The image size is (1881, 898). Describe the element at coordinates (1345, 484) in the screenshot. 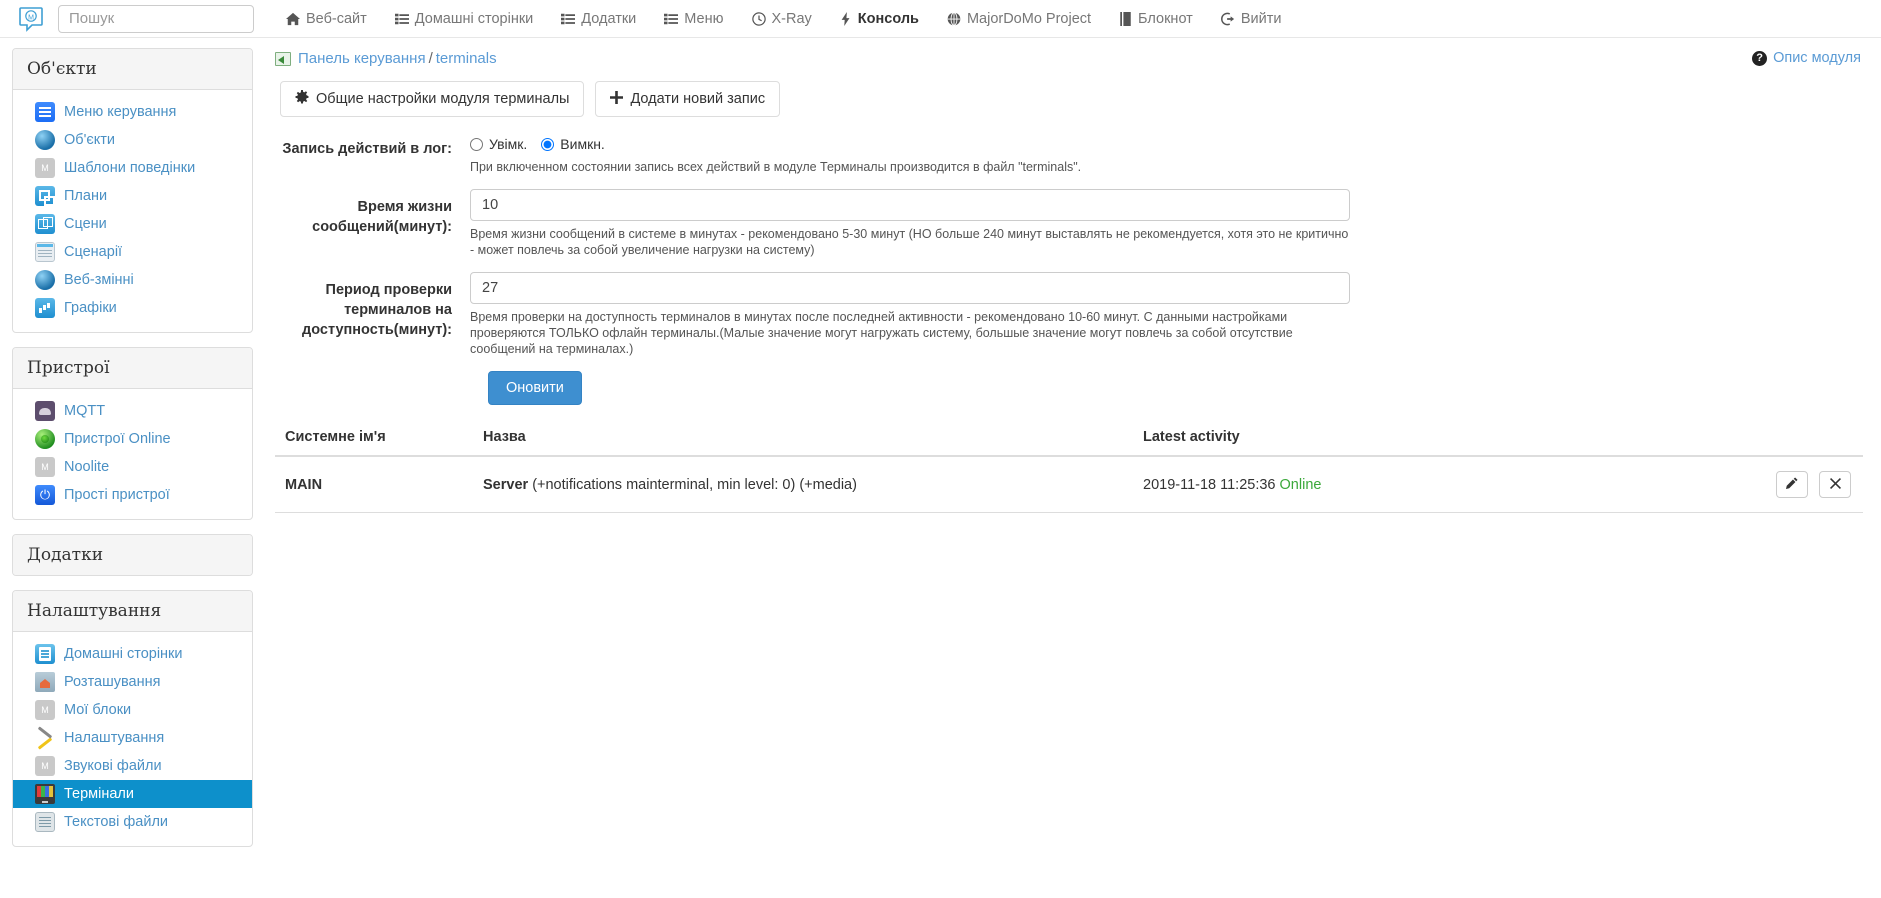

I see `cell-latest-activity: 2019-11-18 11:25:36 Online` at that location.